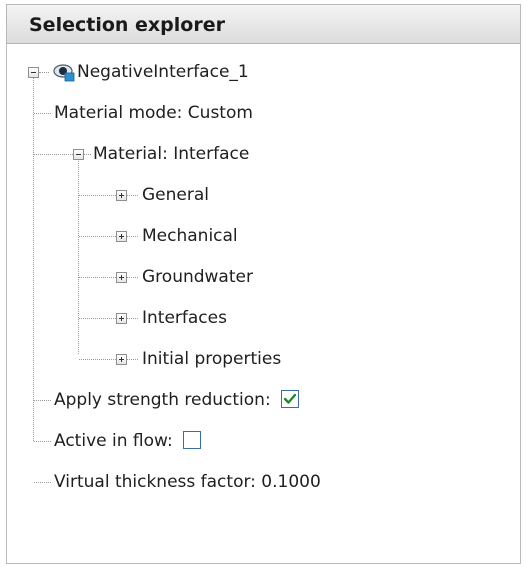  I want to click on material-node-label: Material: Interface, so click(171, 154).